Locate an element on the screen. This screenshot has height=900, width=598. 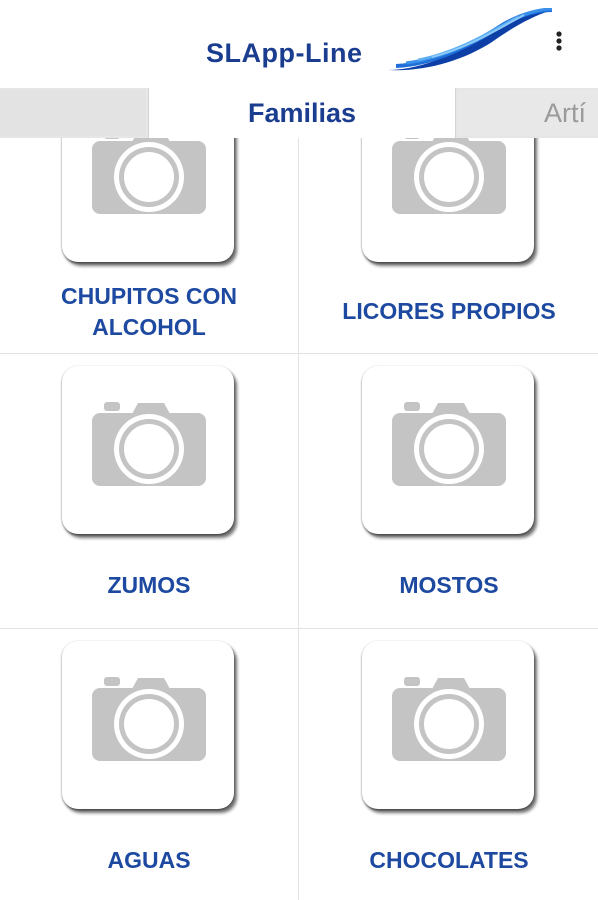
family-label: CHOCOLATES is located at coordinates (449, 860).